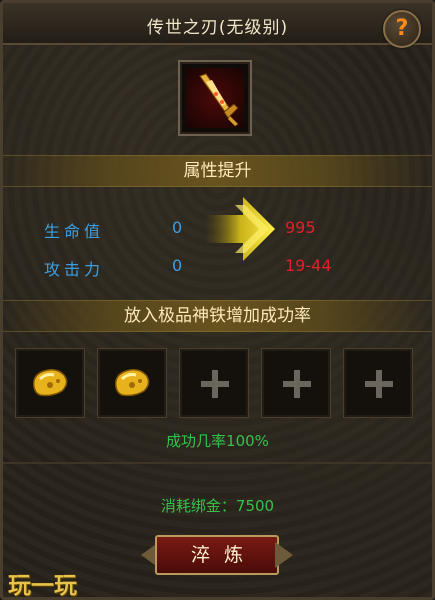  I want to click on upgrade-arrow-icon, so click(240, 229).